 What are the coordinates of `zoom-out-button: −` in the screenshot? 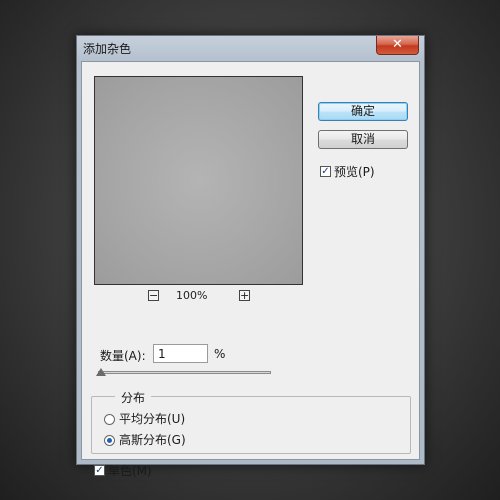 It's located at (153, 295).